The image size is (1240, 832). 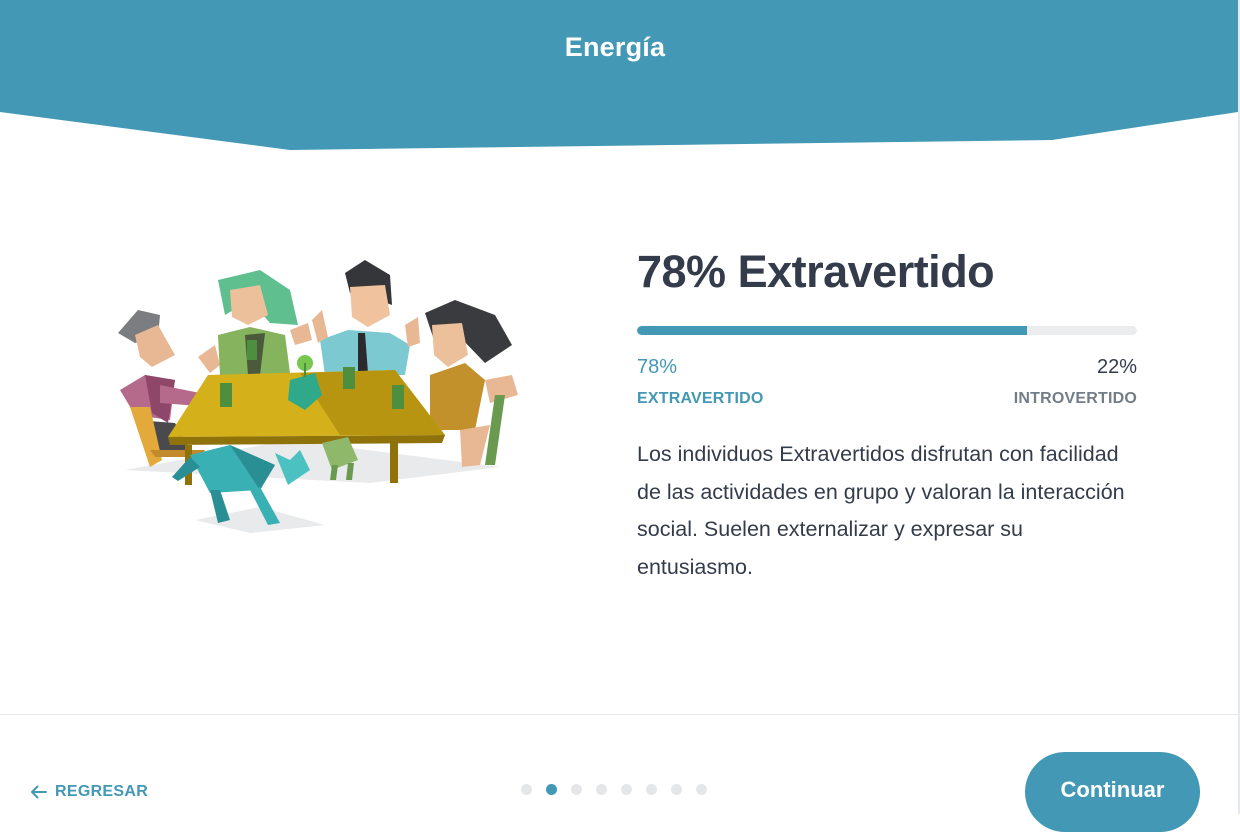 I want to click on arrow-left-icon, so click(x=39, y=792).